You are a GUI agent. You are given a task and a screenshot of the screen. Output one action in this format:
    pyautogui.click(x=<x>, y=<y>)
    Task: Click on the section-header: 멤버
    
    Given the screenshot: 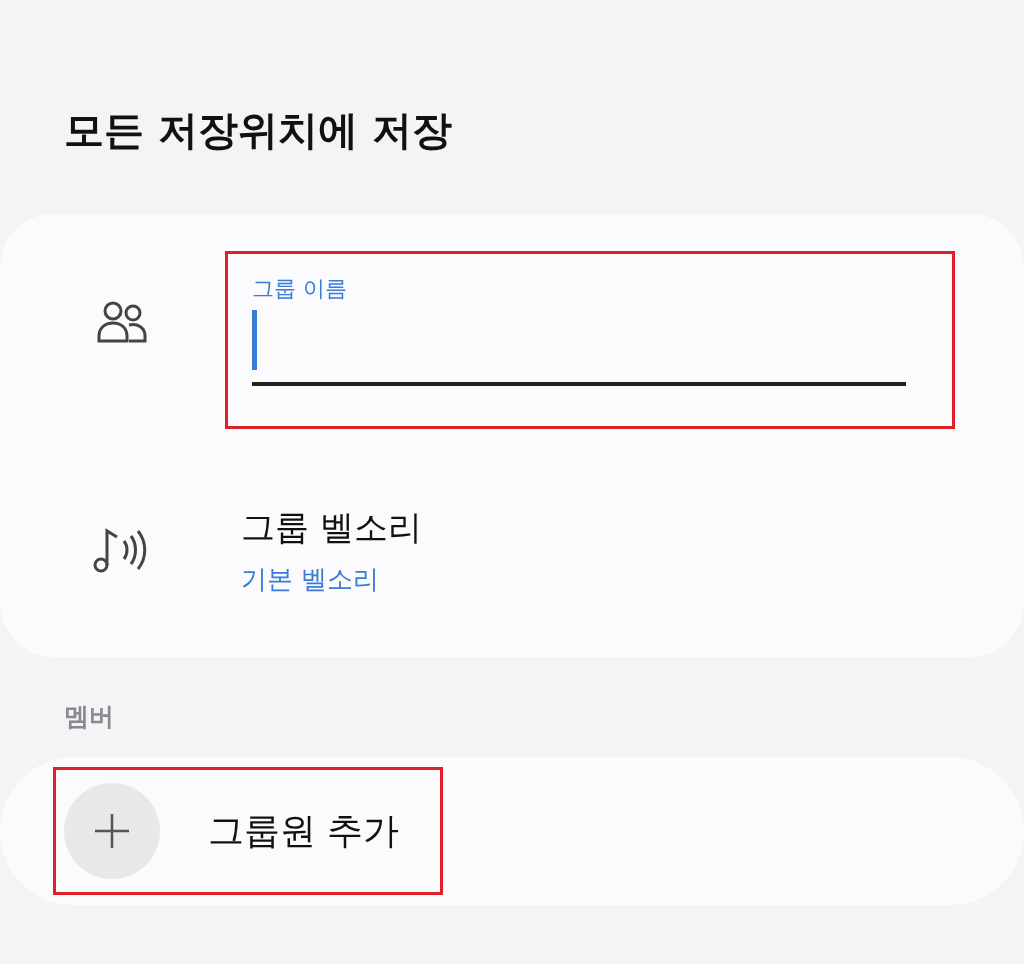 What is the action you would take?
    pyautogui.click(x=89, y=717)
    